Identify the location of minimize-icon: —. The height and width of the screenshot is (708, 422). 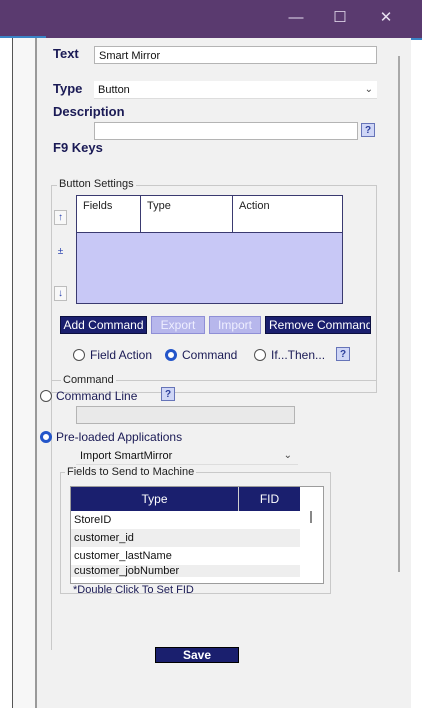
(296, 17).